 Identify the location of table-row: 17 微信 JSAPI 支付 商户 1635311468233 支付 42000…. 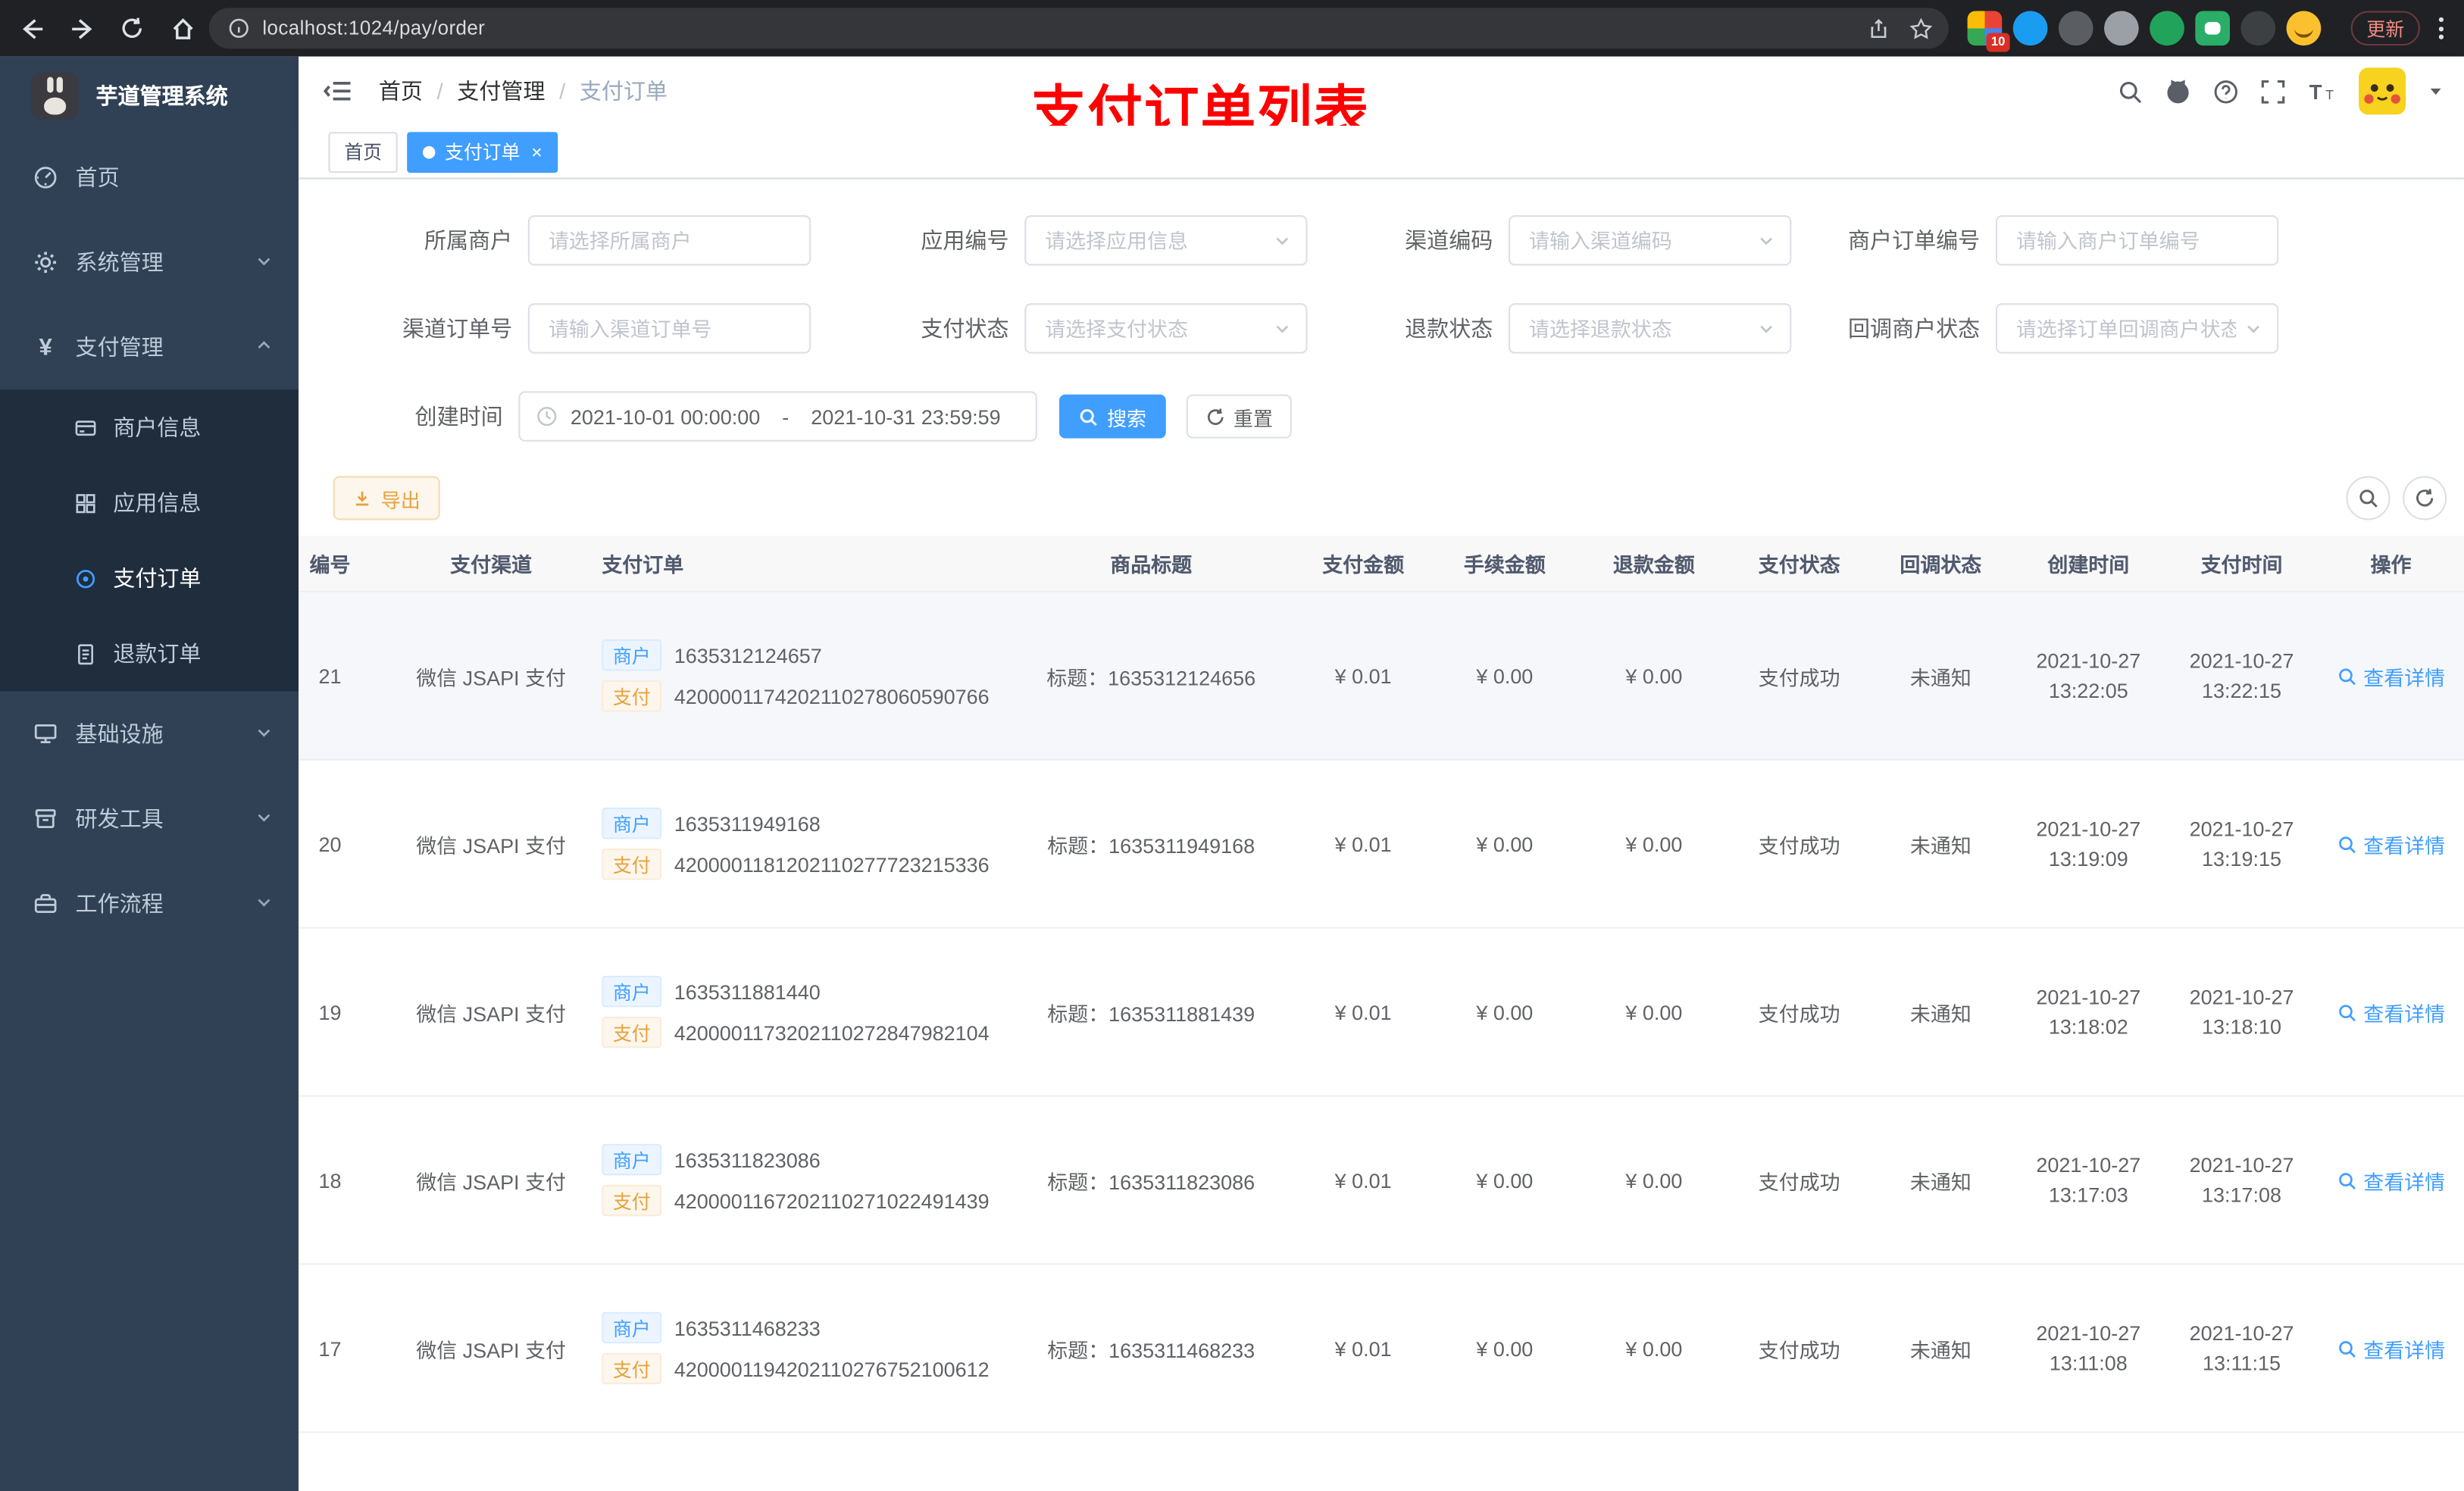
(1381, 1348).